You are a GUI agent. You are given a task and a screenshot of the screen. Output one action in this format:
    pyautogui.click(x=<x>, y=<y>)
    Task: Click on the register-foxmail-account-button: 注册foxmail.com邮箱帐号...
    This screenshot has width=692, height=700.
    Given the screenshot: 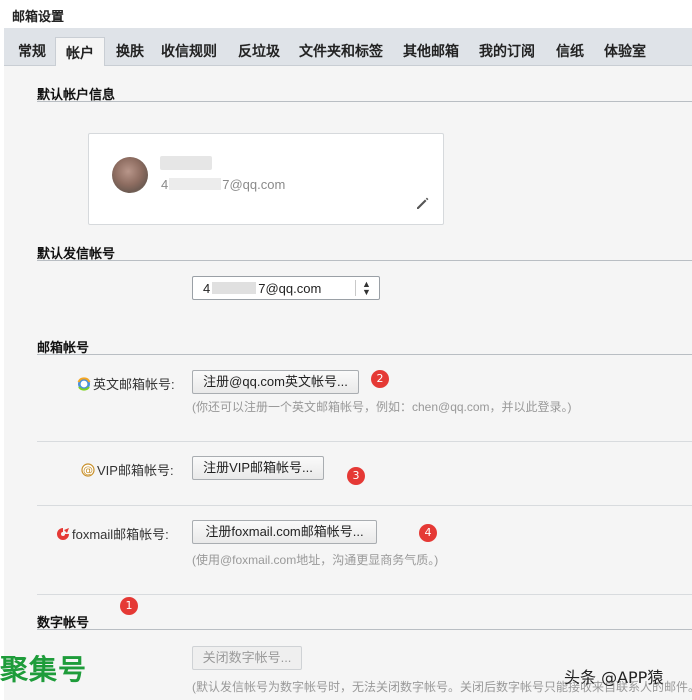 What is the action you would take?
    pyautogui.click(x=284, y=532)
    